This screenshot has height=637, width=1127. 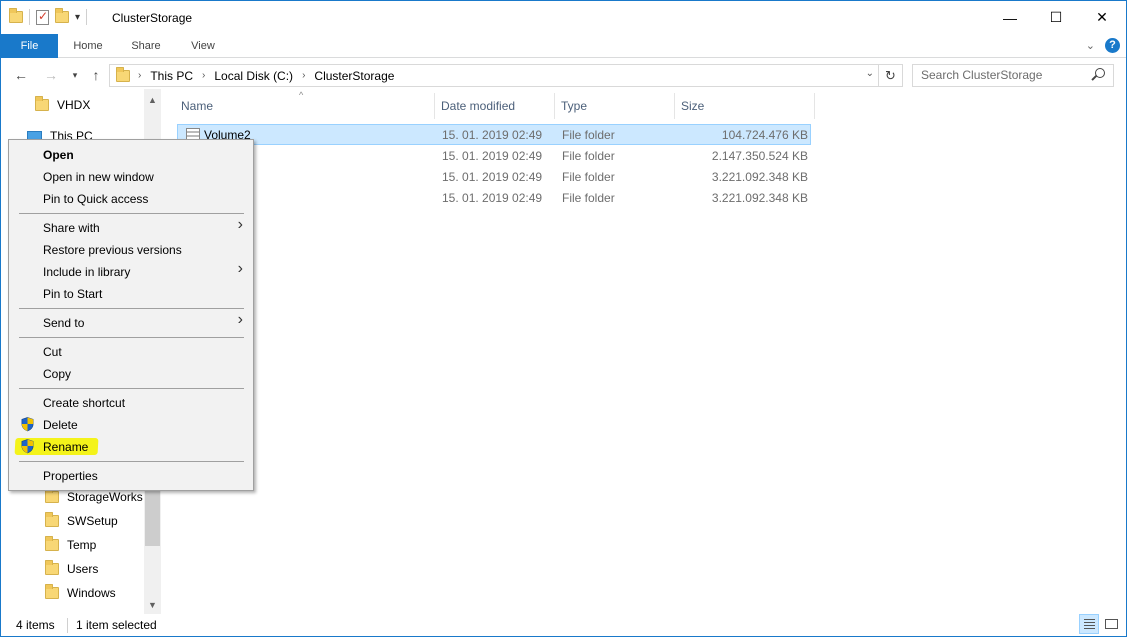 What do you see at coordinates (60, 425) in the screenshot?
I see `menu-item-delete: Delete` at bounding box center [60, 425].